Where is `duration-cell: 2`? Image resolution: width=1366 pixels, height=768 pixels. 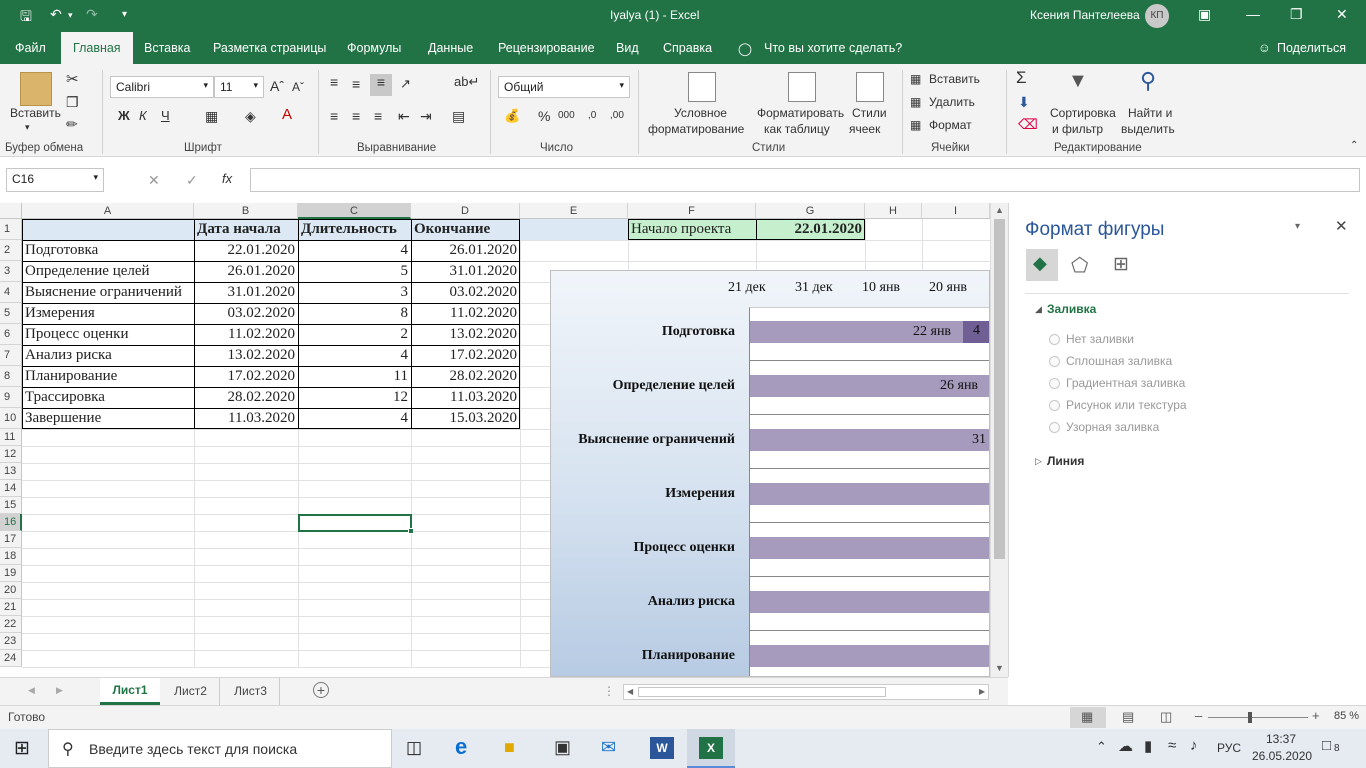
duration-cell: 2 is located at coordinates (354, 334).